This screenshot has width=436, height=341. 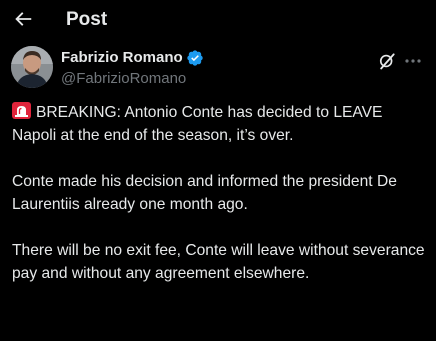 What do you see at coordinates (21, 110) in the screenshot?
I see `siren-emoji-icon` at bounding box center [21, 110].